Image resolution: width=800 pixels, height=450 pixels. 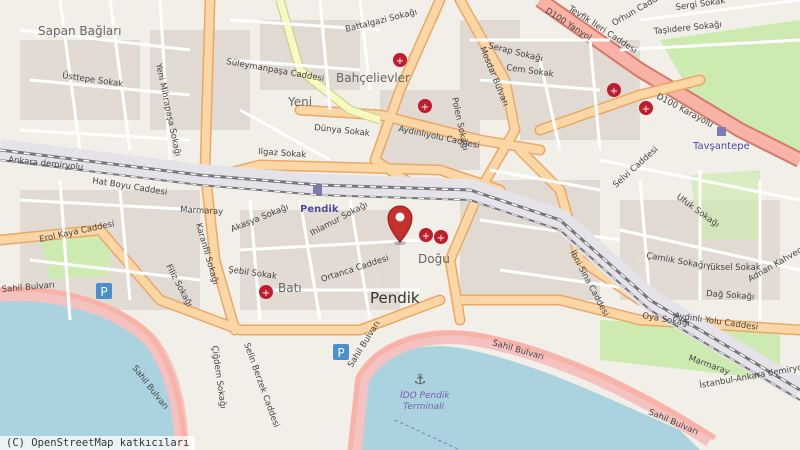 I want to click on ferry-label: İDO Pendik, so click(x=425, y=395).